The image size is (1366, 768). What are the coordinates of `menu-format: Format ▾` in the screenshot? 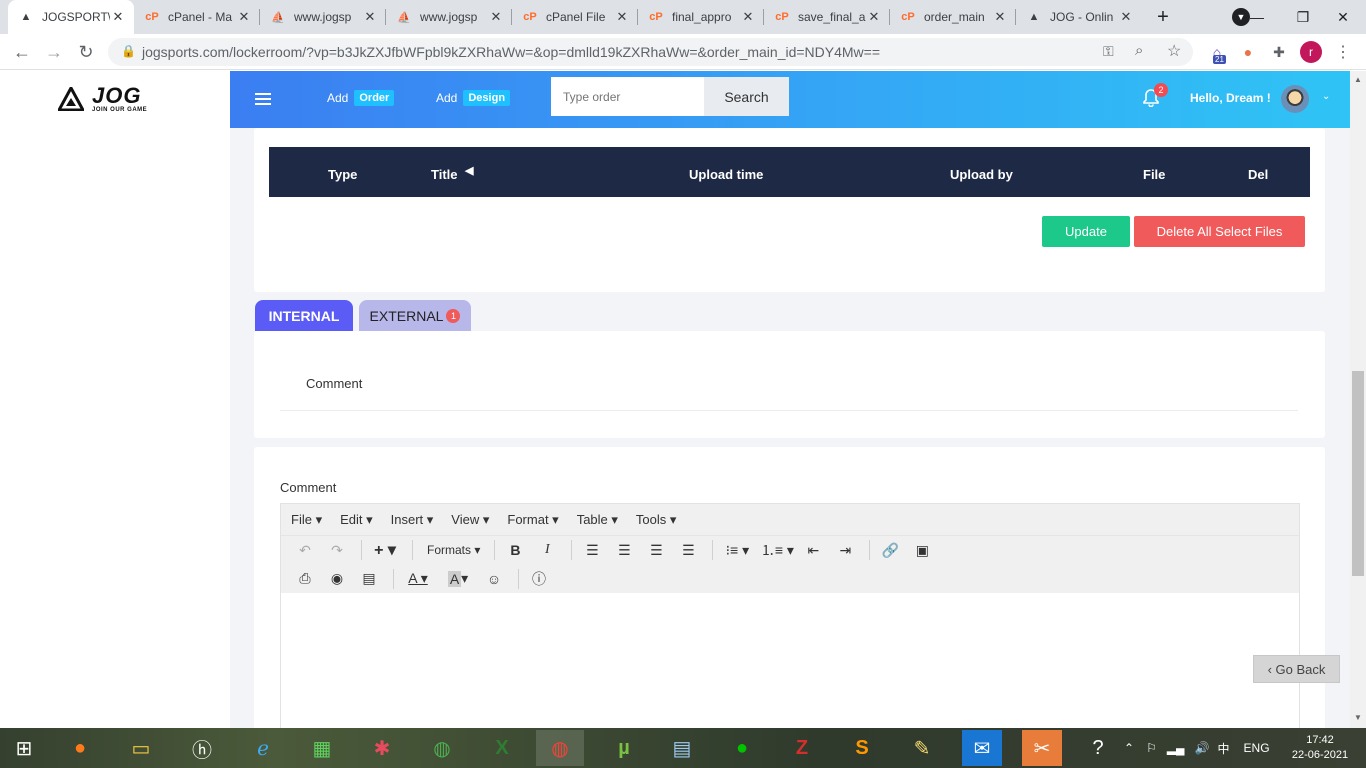 It's located at (532, 520).